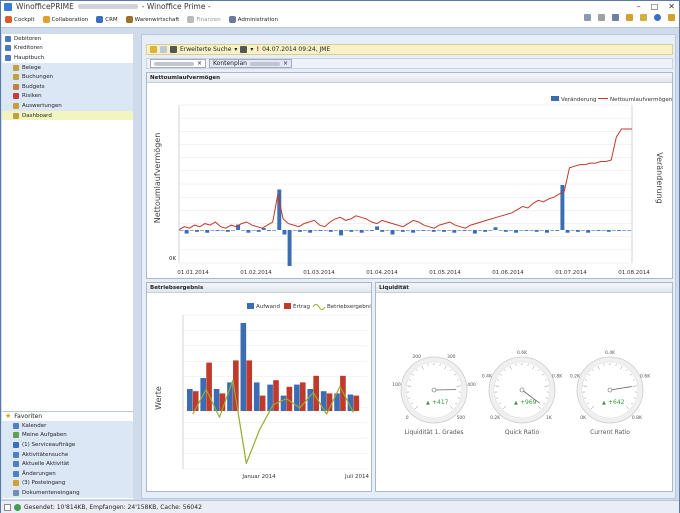 The image size is (680, 513). Describe the element at coordinates (163, 49) in the screenshot. I see `document-icon` at that location.